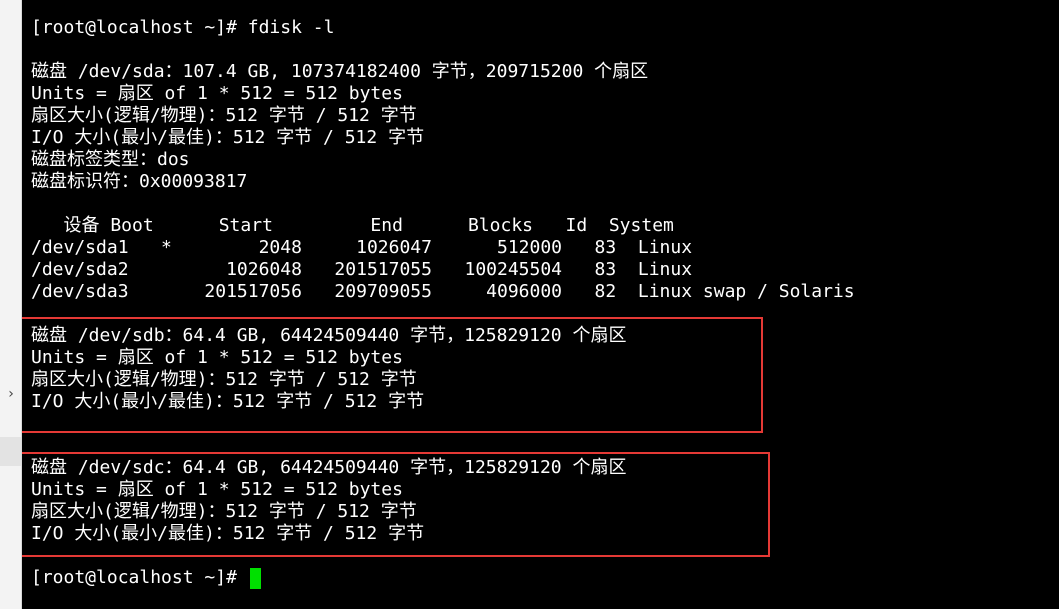  What do you see at coordinates (255, 578) in the screenshot?
I see `terminal-cursor` at bounding box center [255, 578].